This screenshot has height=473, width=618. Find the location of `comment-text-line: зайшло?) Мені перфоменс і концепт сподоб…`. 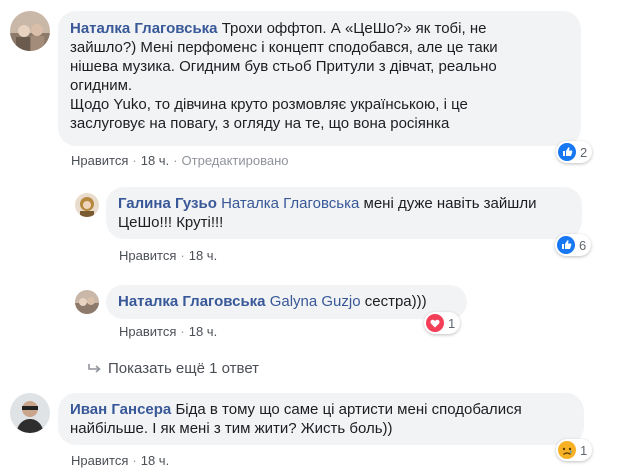

comment-text-line: зайшло?) Мені перфоменс і концепт сподоб… is located at coordinates (284, 47).